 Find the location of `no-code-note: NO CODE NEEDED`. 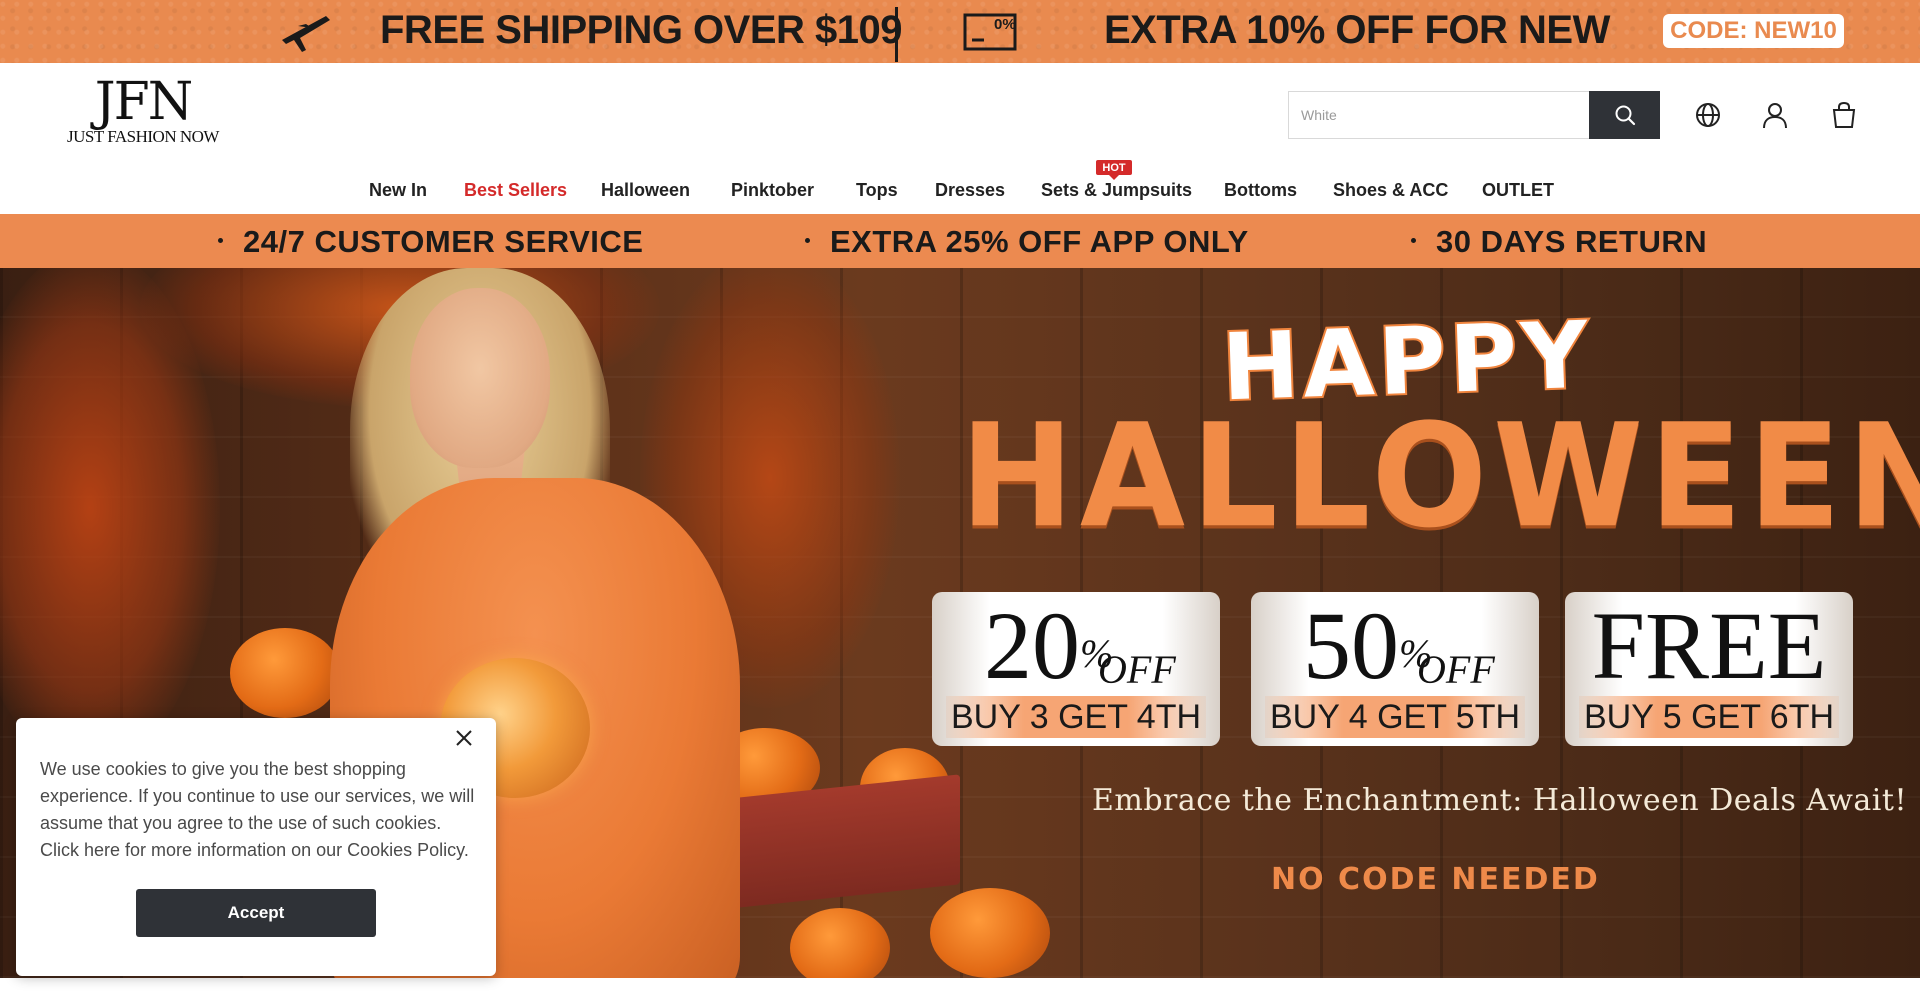

no-code-note: NO CODE NEEDED is located at coordinates (1435, 879).